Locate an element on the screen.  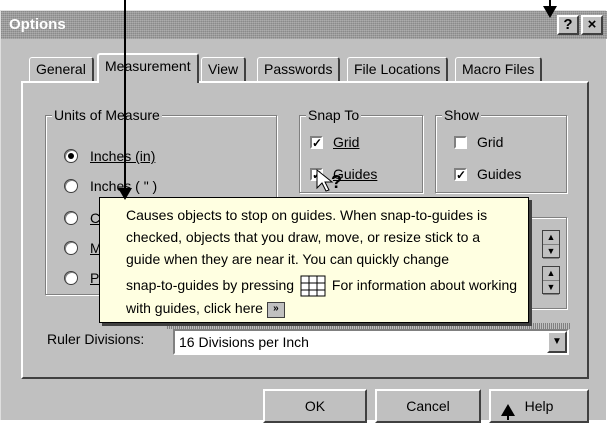
tab-file-locations: File Locations is located at coordinates (398, 69).